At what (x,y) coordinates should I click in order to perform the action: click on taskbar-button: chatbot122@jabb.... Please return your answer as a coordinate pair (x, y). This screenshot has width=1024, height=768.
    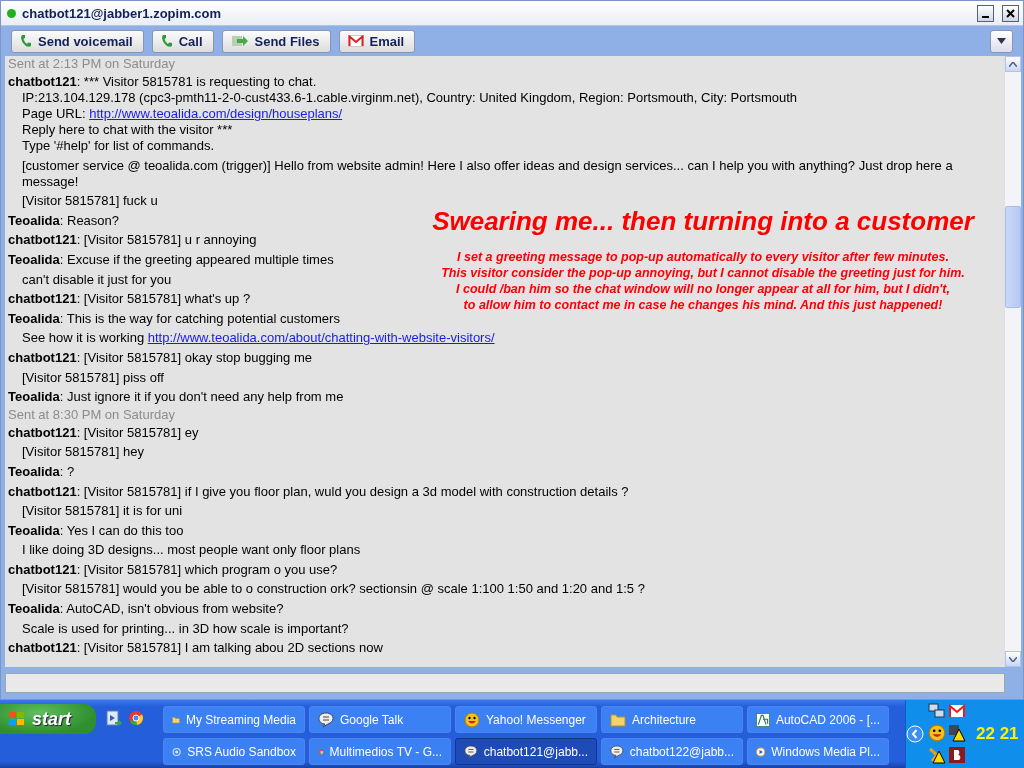
    Looking at the image, I should click on (672, 751).